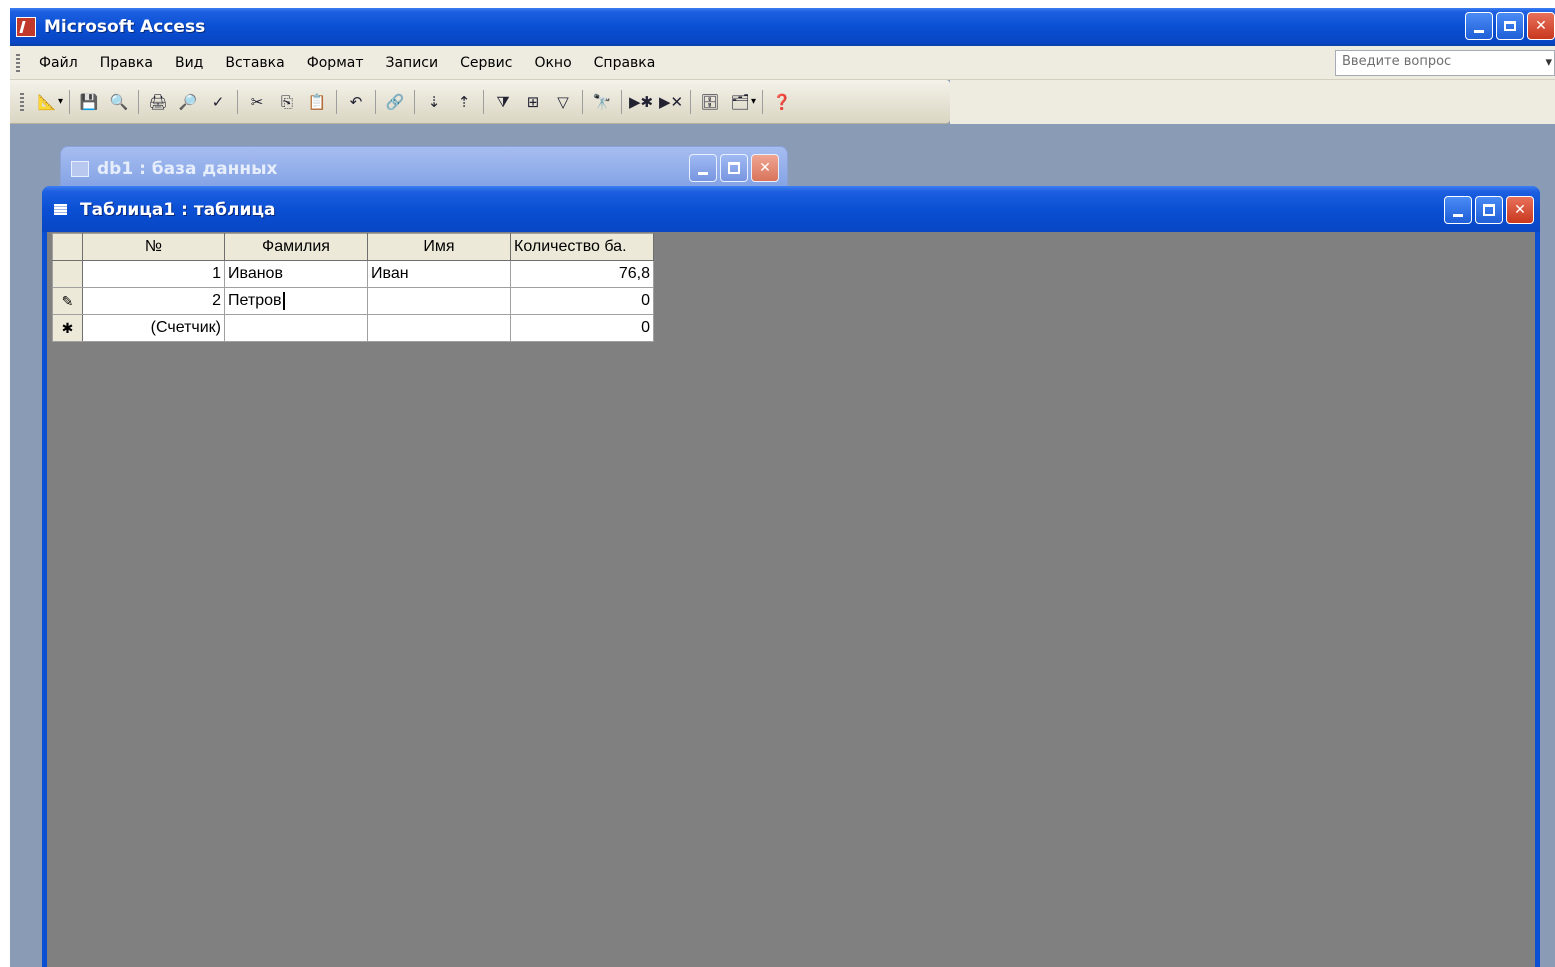  Describe the element at coordinates (1458, 210) in the screenshot. I see `table-minimize-button` at that location.